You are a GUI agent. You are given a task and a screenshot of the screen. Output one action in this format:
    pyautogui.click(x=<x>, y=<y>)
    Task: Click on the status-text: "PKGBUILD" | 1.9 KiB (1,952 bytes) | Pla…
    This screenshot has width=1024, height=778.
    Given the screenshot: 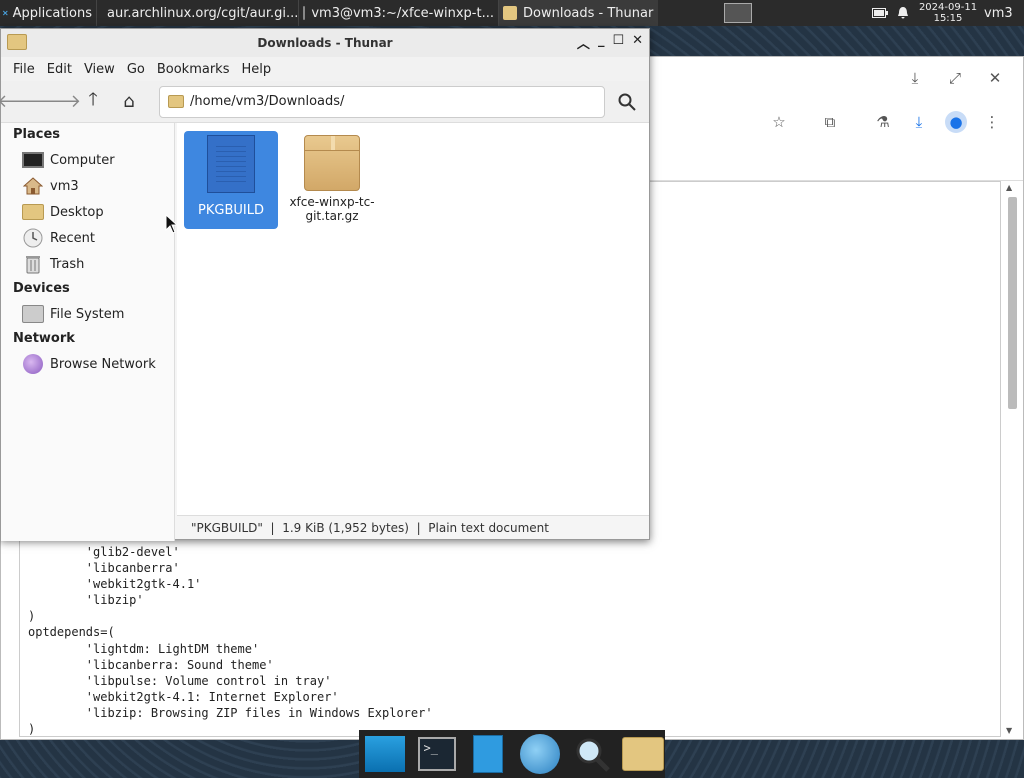 What is the action you would take?
    pyautogui.click(x=370, y=527)
    